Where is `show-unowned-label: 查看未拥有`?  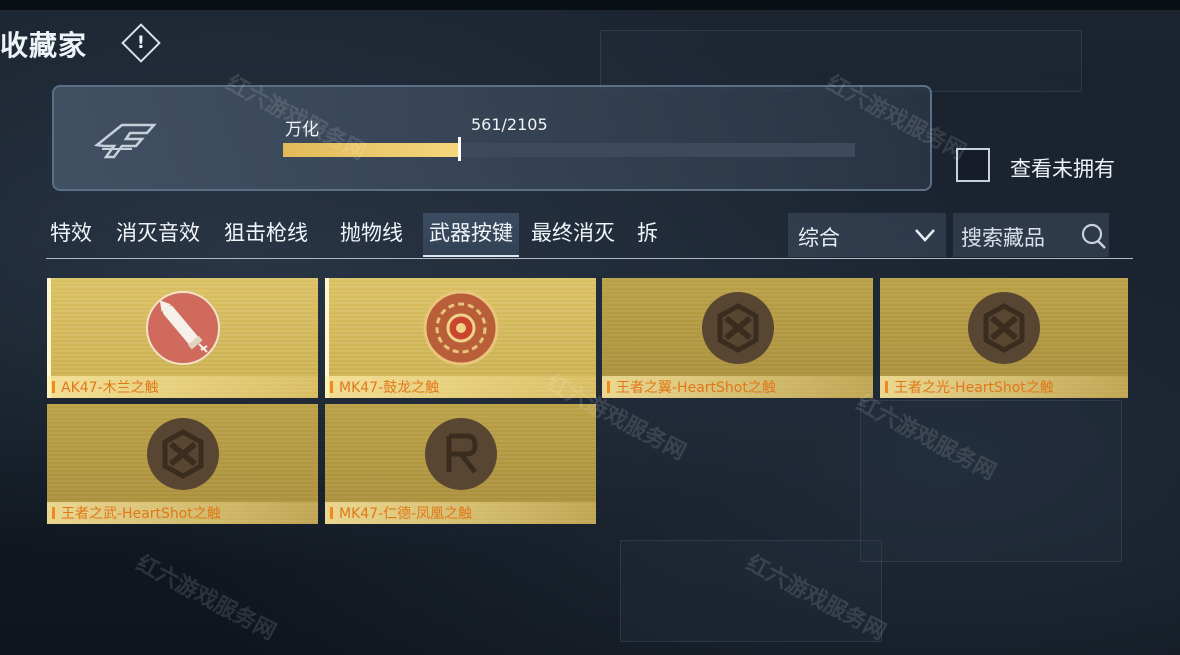 show-unowned-label: 查看未拥有 is located at coordinates (1062, 168).